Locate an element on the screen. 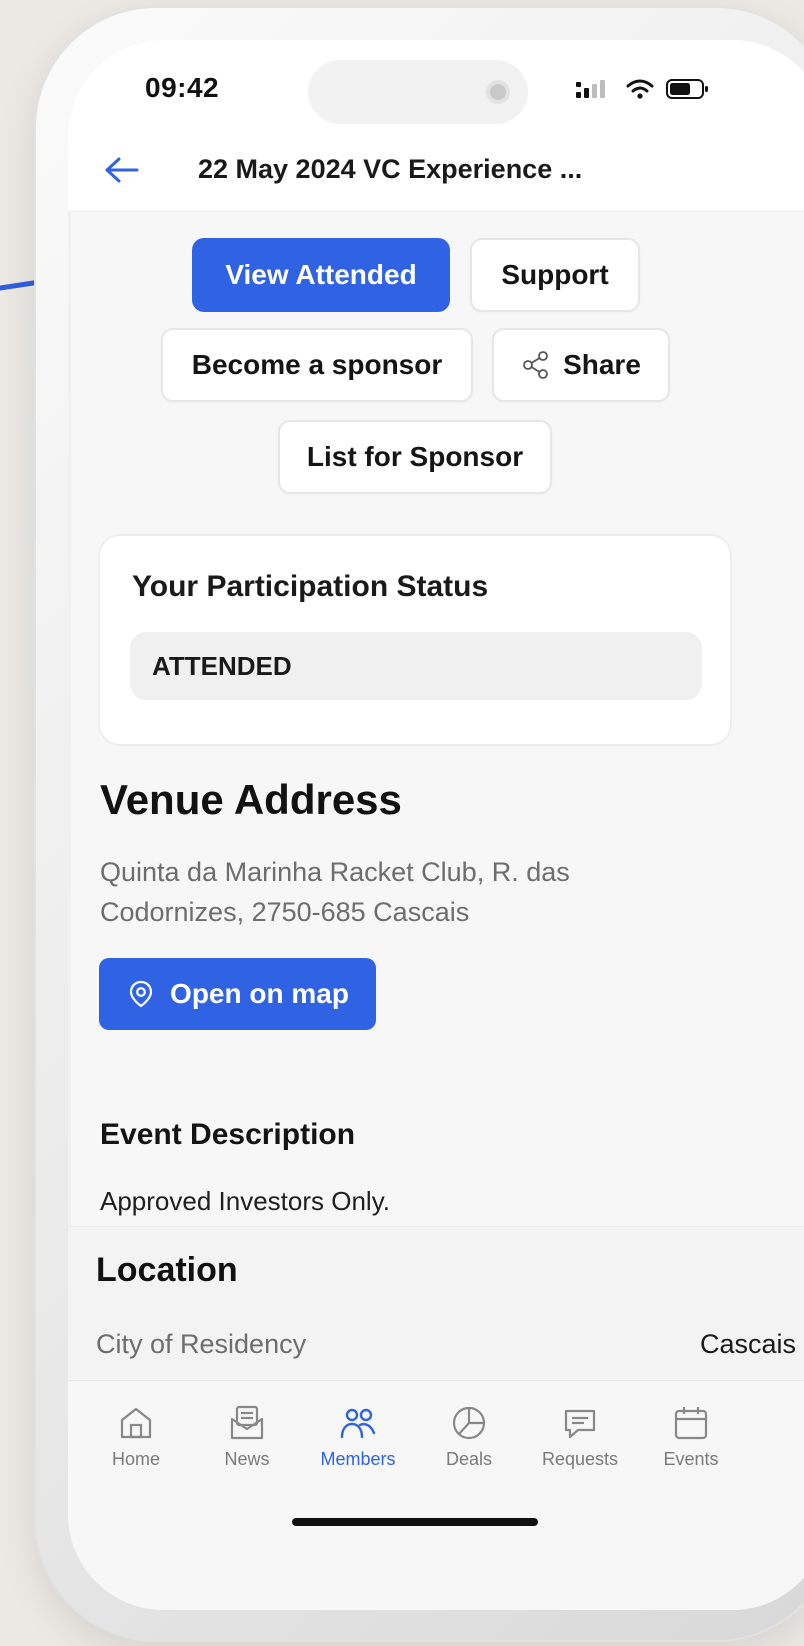  city-of-residency-value: Cascais is located at coordinates (747, 1344).